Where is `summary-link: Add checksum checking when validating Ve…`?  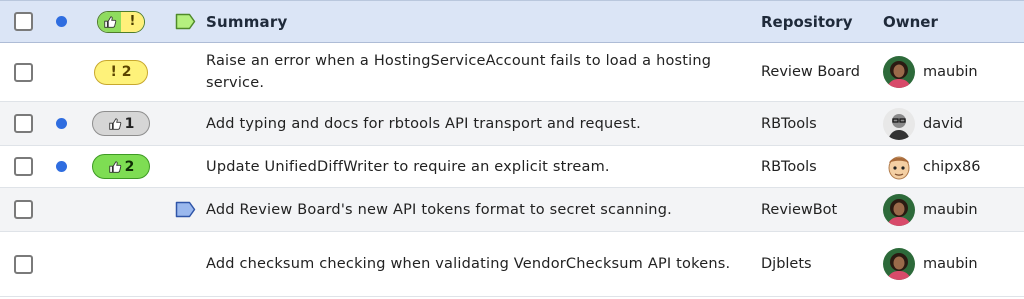 summary-link: Add checksum checking when validating Ve… is located at coordinates (483, 264).